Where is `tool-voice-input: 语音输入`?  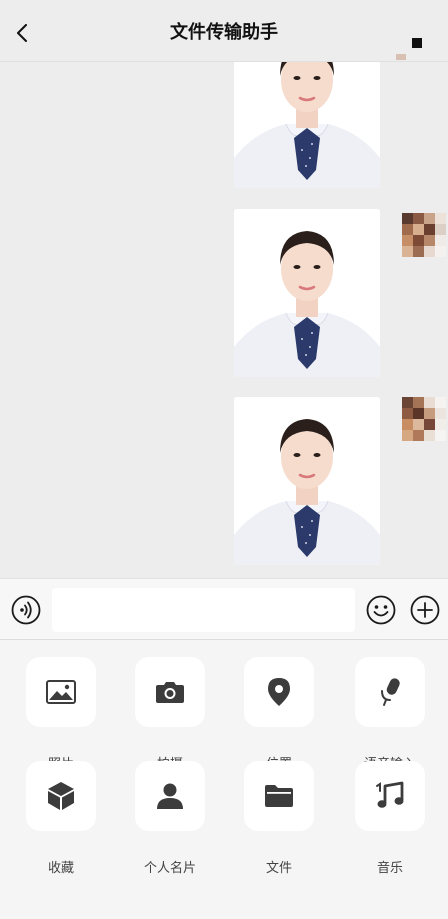
tool-voice-input: 语音输入 is located at coordinates (390, 714).